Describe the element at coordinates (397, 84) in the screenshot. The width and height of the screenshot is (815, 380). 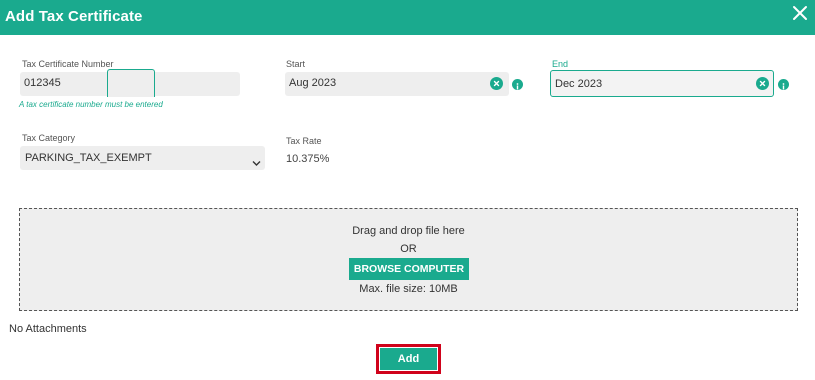
I see `start-field: Aug 2023` at that location.